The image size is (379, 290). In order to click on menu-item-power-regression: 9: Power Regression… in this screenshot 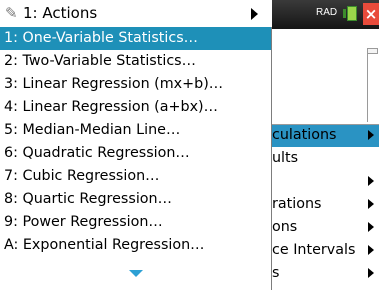, I will do `click(135, 222)`.